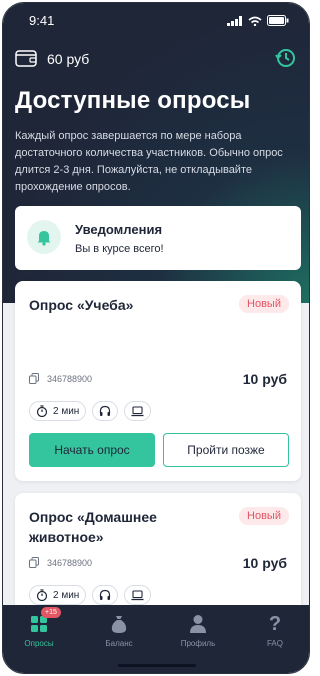  What do you see at coordinates (159, 21) in the screenshot?
I see `status-bar: 9:41` at bounding box center [159, 21].